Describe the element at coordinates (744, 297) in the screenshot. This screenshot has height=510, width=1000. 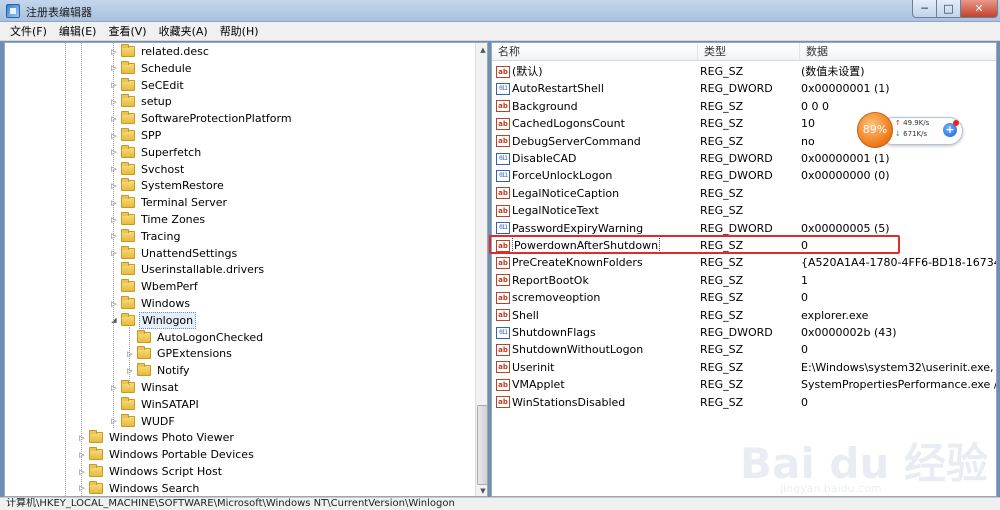
I see `value-row: ab scremoveoption REG_SZ 0` at that location.